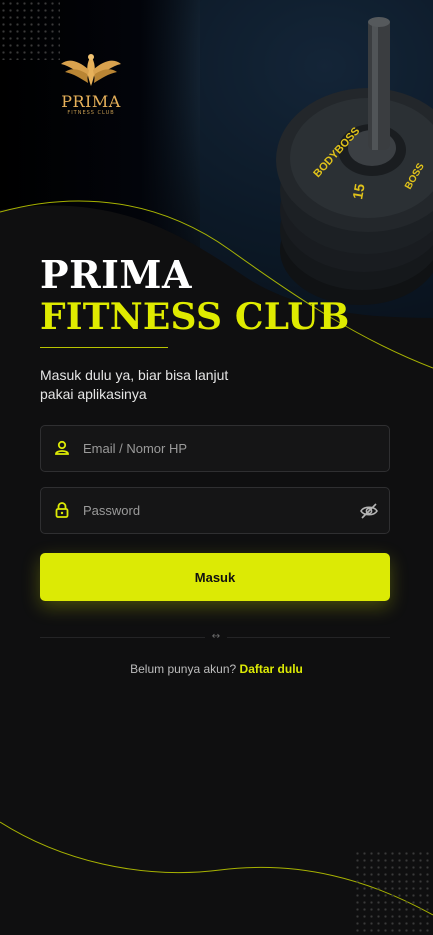 The width and height of the screenshot is (433, 935). What do you see at coordinates (369, 511) in the screenshot?
I see `eye-off-icon` at bounding box center [369, 511].